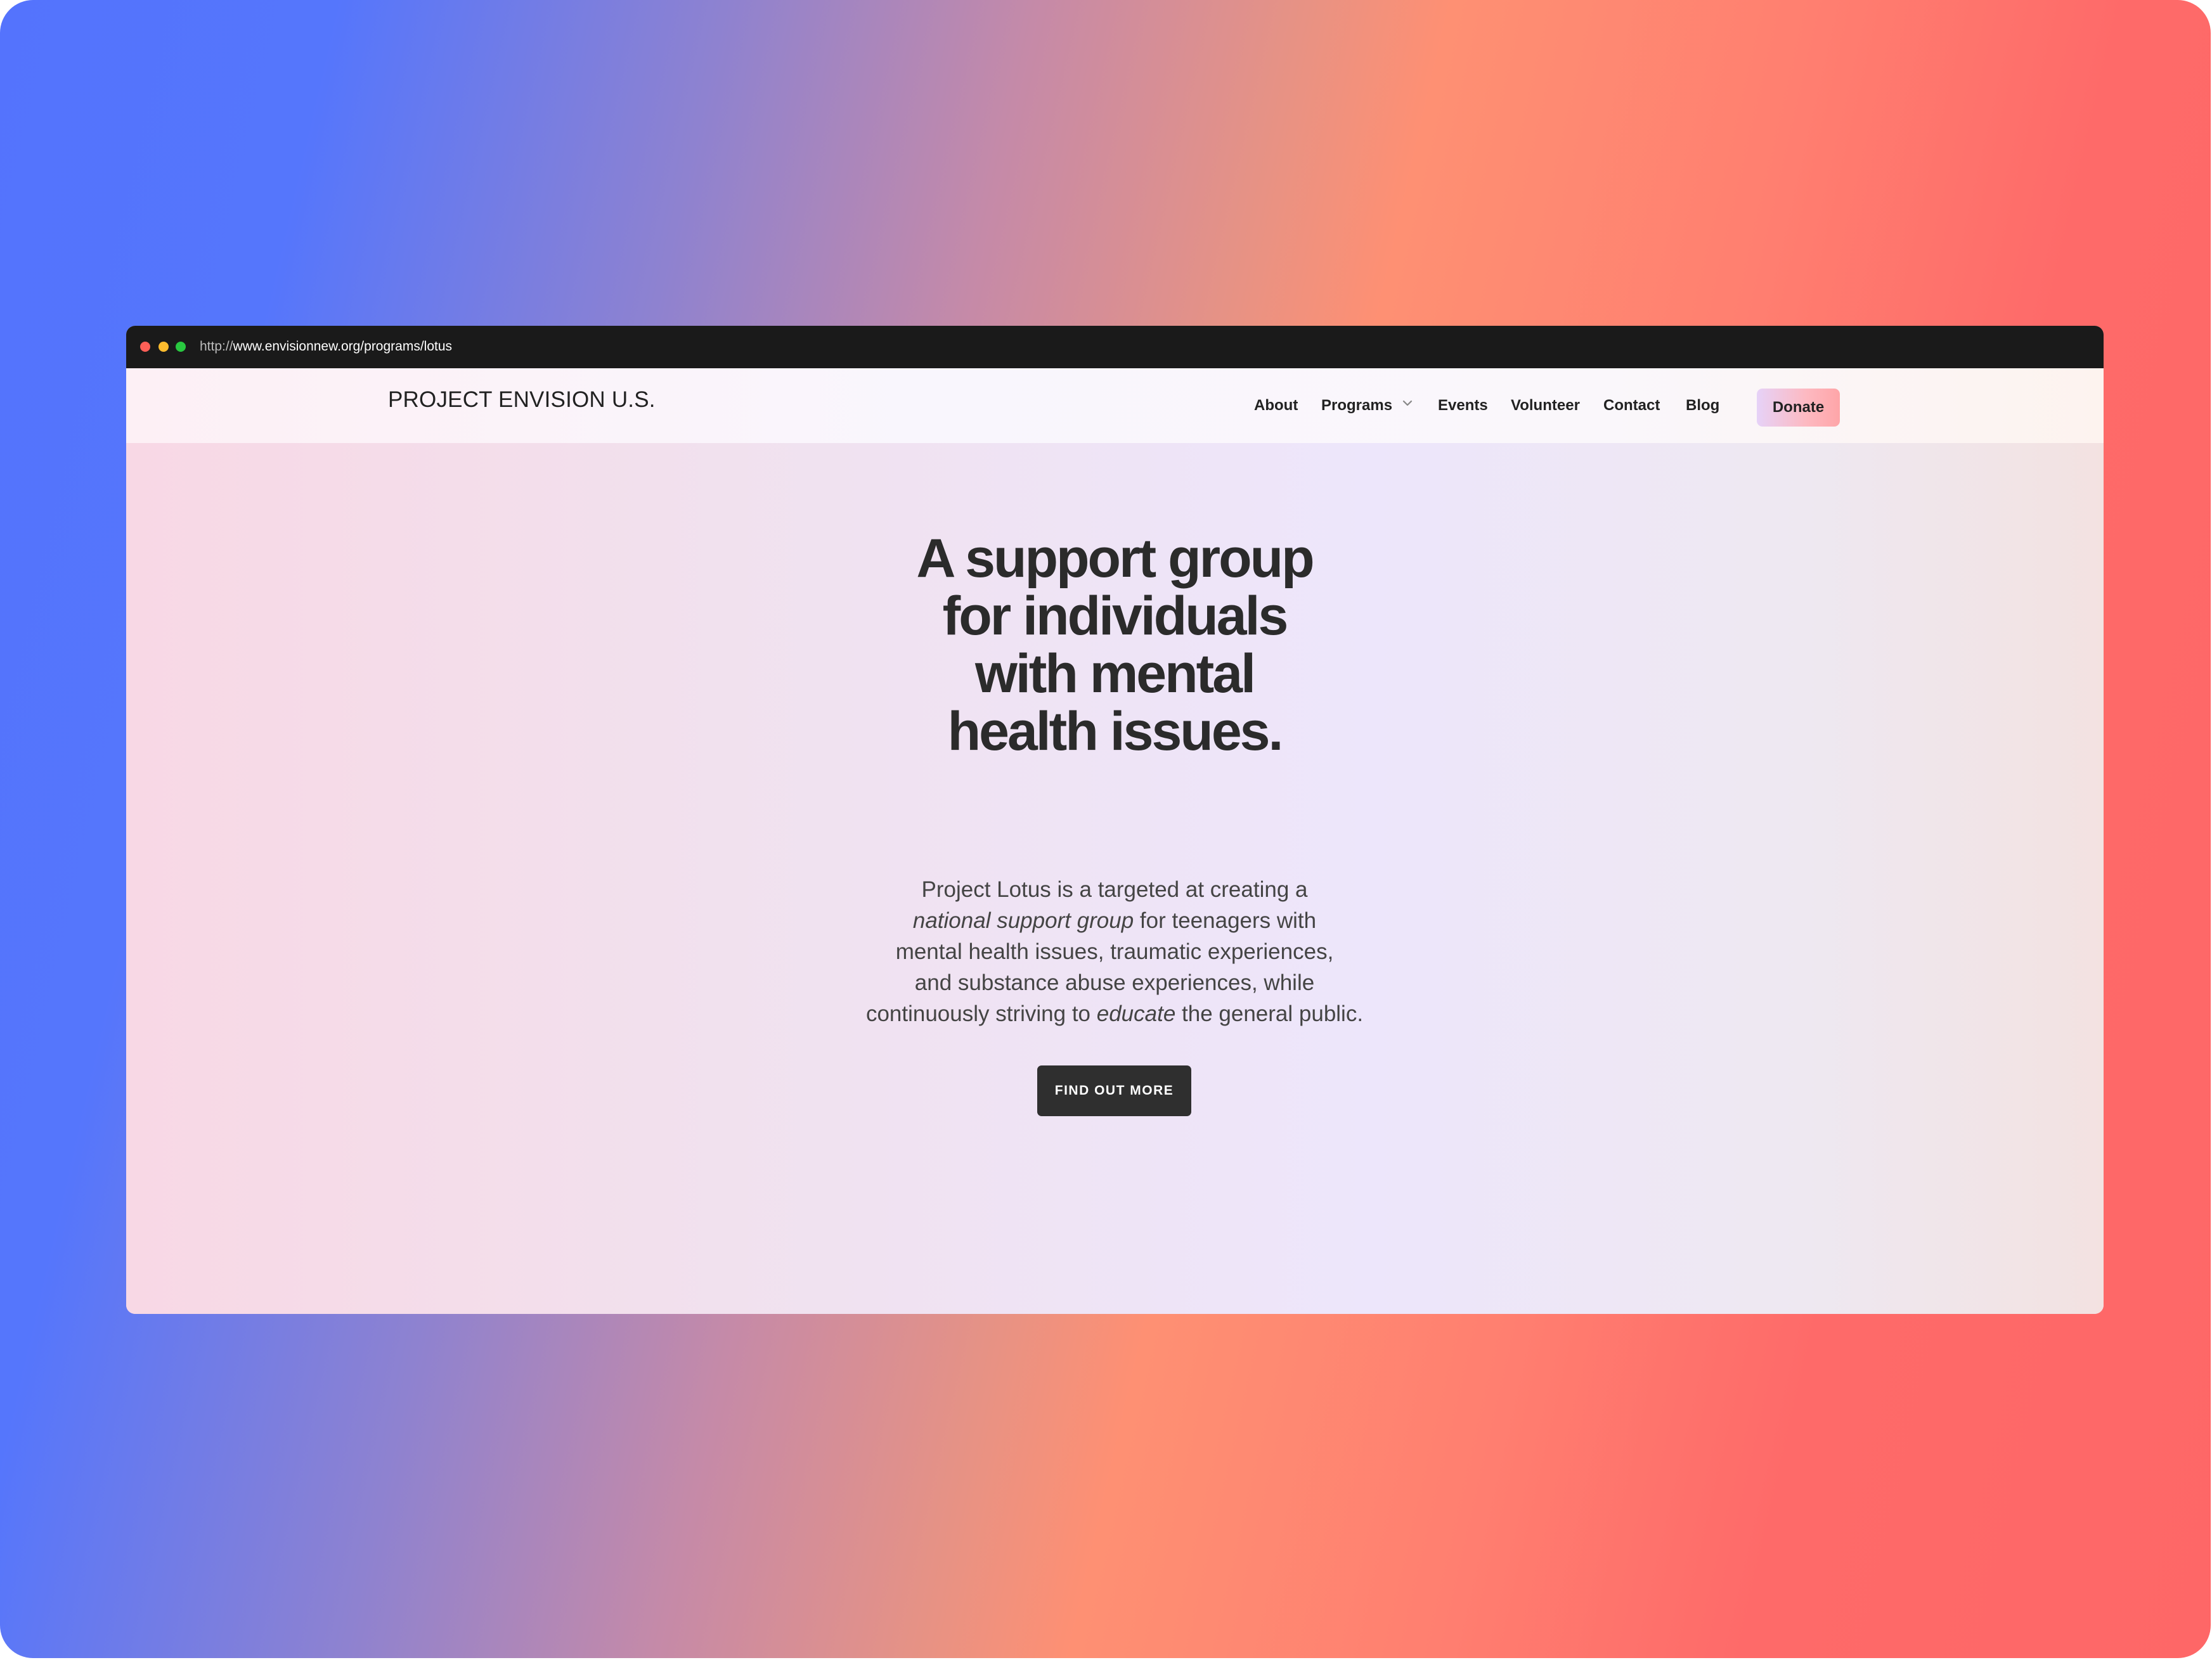  Describe the element at coordinates (1545, 406) in the screenshot. I see `nav-volunteer: Volunteer` at that location.